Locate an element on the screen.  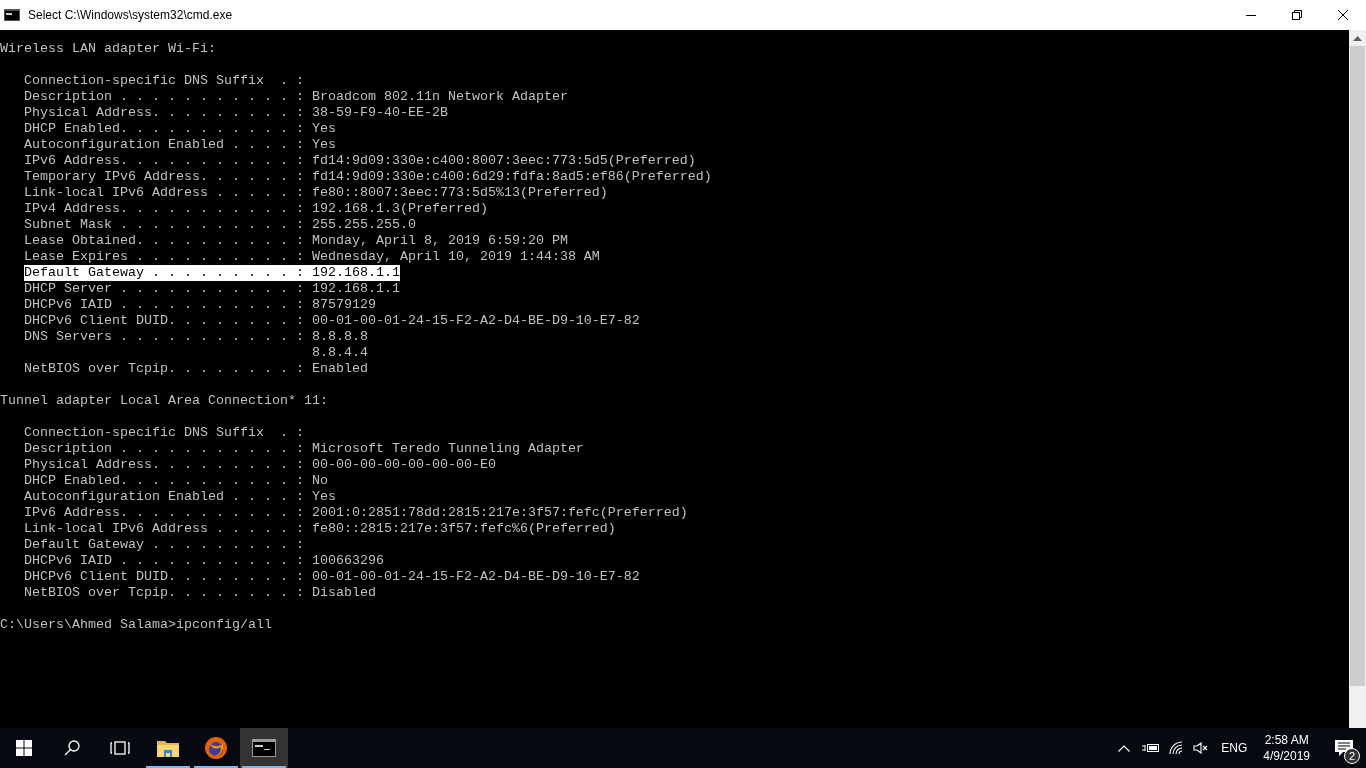
chevron-up-icon is located at coordinates (1124, 748).